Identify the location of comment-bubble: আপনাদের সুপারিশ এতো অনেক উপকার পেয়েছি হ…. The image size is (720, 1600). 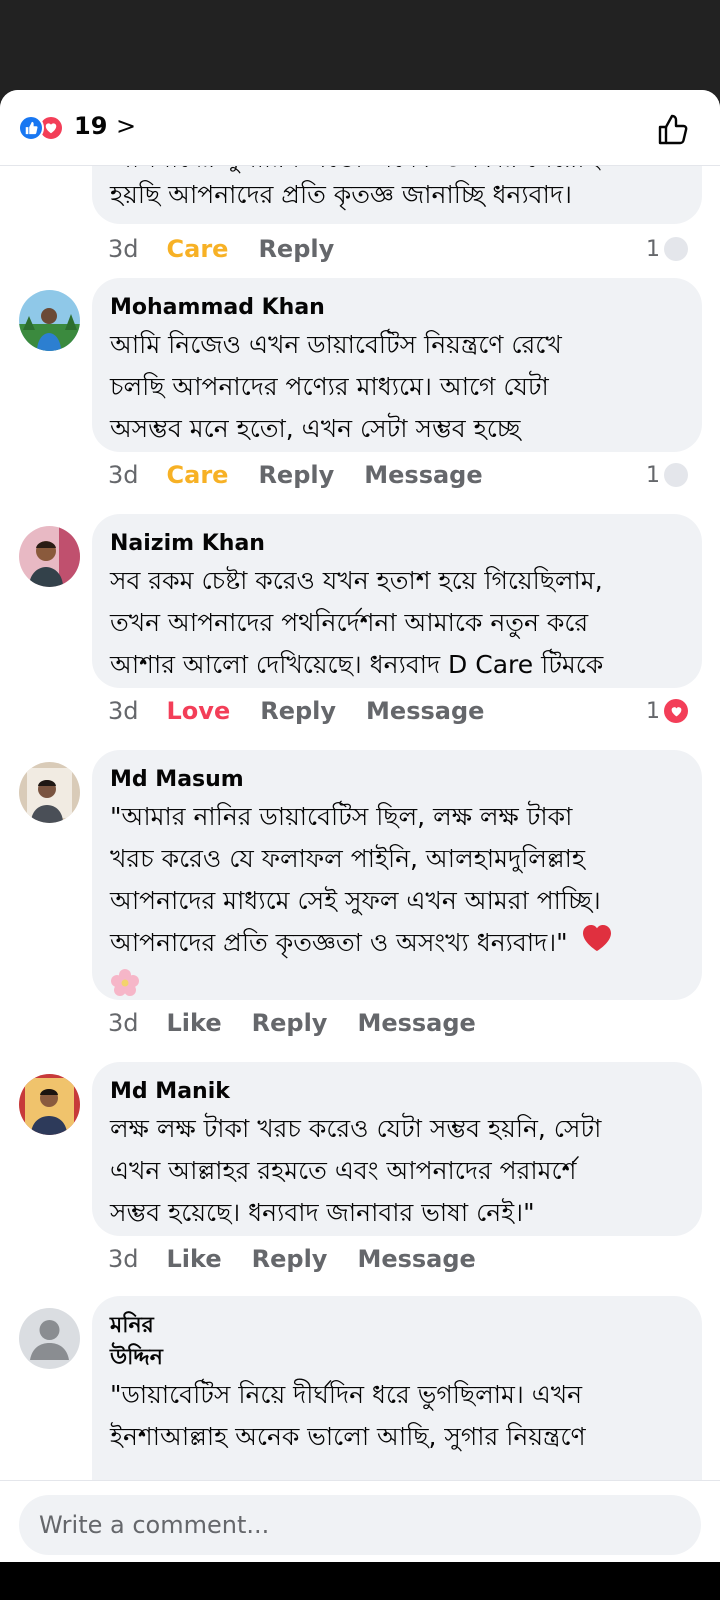
(397, 195).